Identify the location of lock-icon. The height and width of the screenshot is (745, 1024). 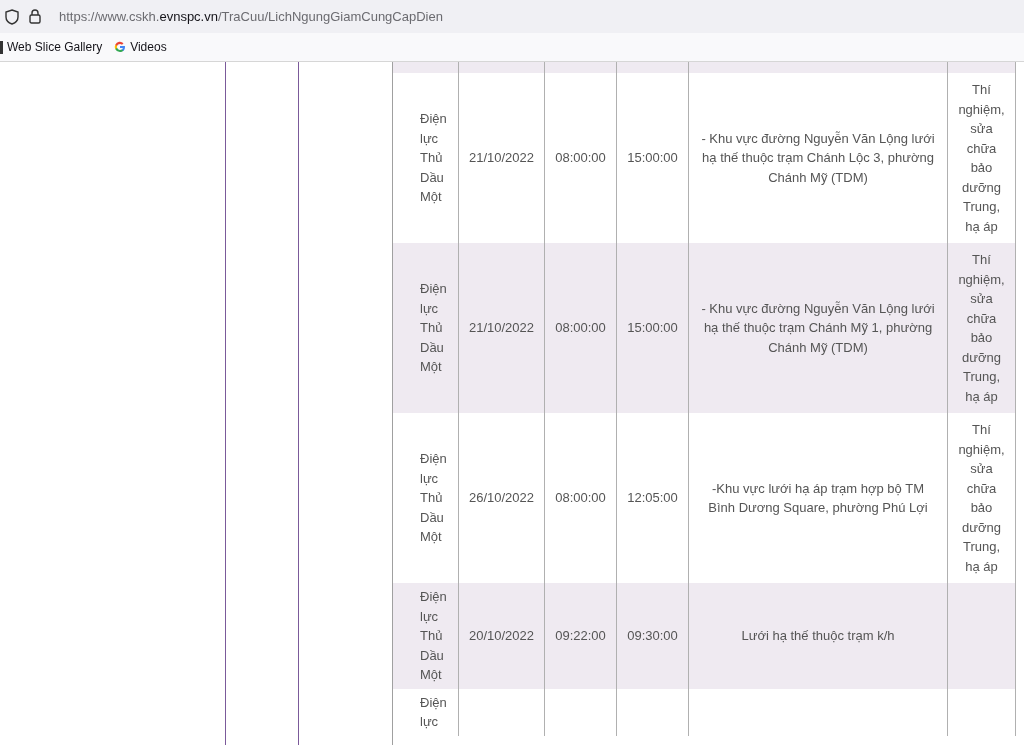
(35, 16).